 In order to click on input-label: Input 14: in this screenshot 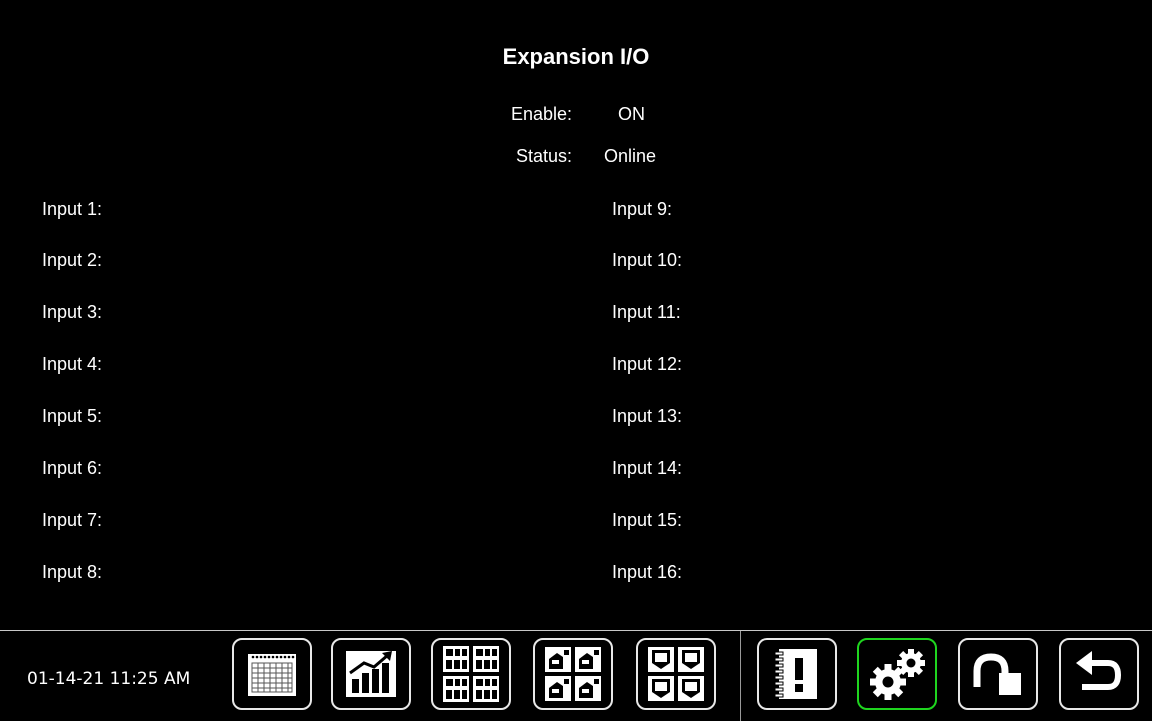, I will do `click(647, 468)`.